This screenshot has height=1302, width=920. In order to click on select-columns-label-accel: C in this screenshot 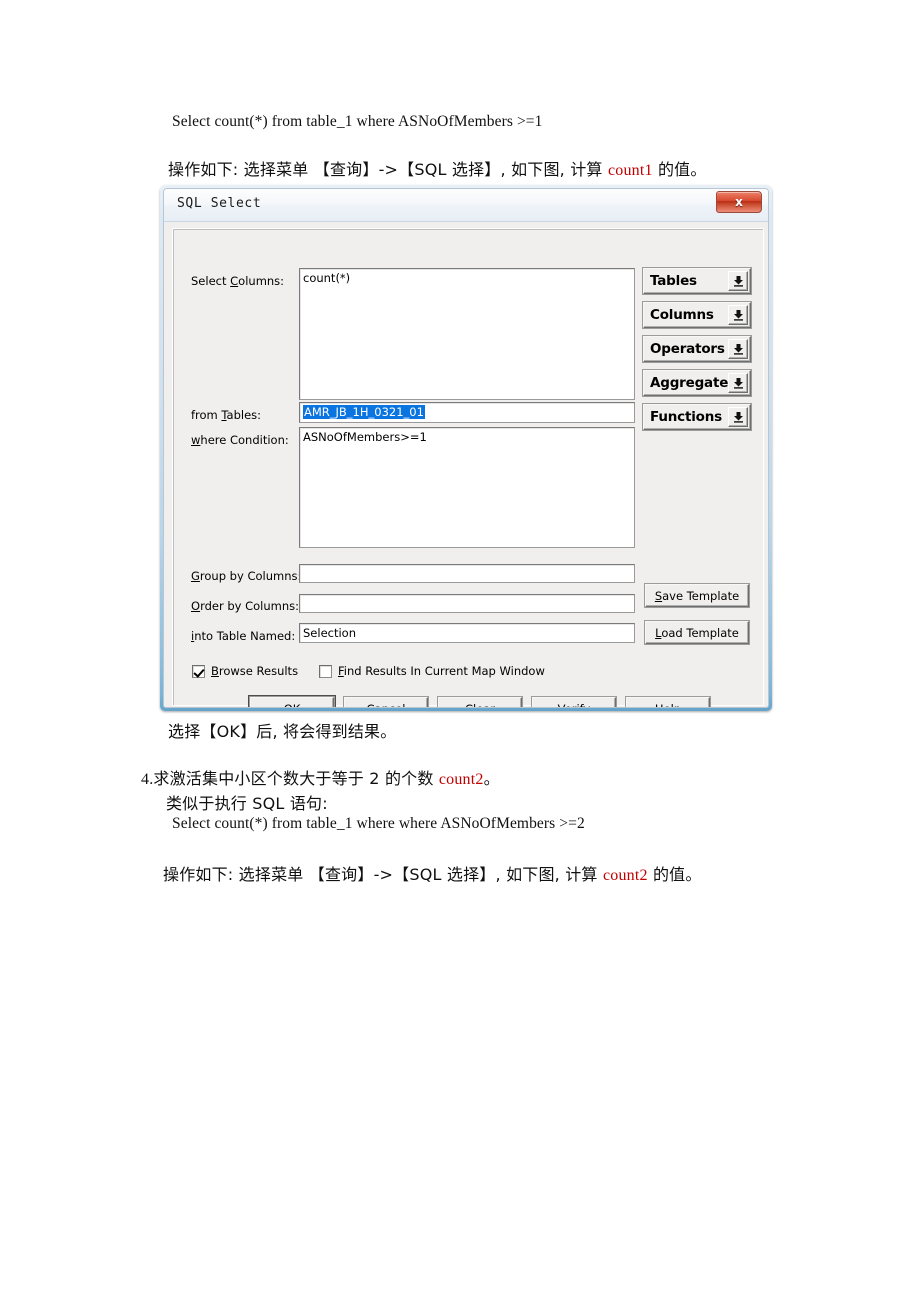, I will do `click(234, 281)`.